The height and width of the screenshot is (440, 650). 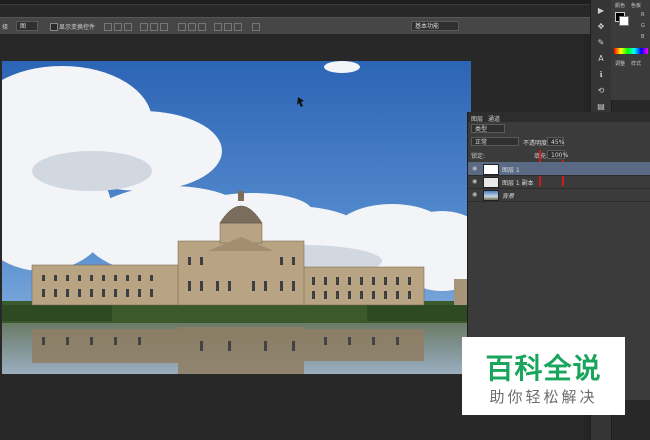 What do you see at coordinates (218, 27) in the screenshot?
I see `distribute-left-icon` at bounding box center [218, 27].